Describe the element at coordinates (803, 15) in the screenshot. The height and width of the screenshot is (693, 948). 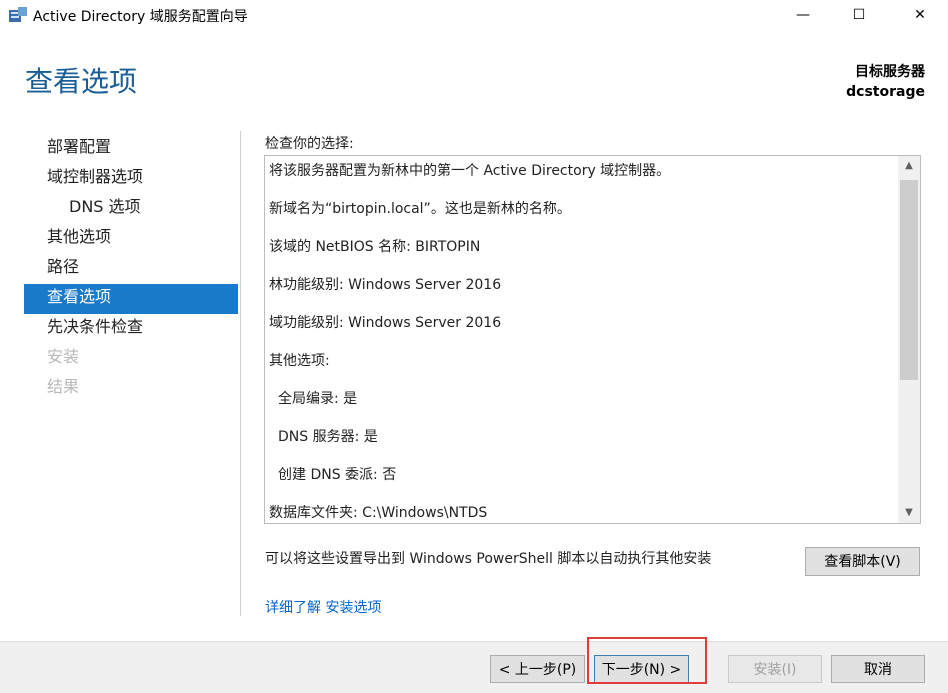
I see `minimize-button: —` at that location.